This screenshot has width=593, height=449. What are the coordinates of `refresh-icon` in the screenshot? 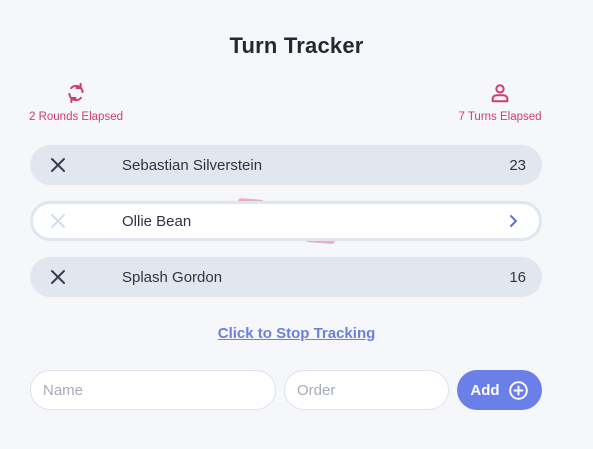 It's located at (76, 93).